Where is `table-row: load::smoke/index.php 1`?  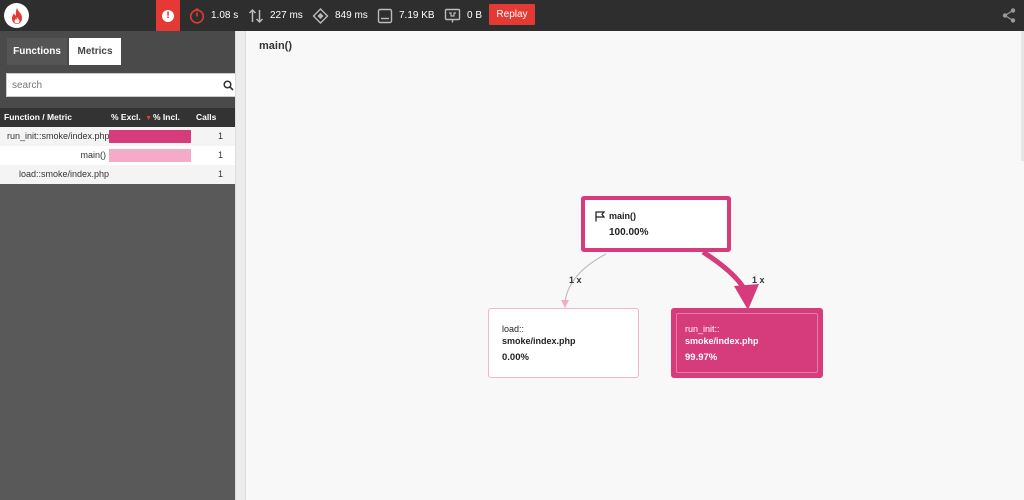
table-row: load::smoke/index.php 1 is located at coordinates (117, 174).